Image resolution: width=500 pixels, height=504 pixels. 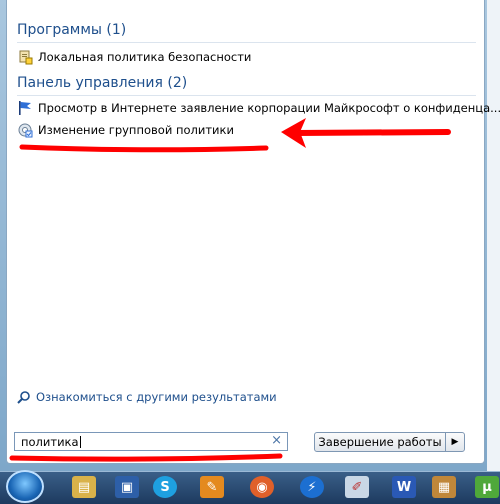 I want to click on search-value: политика, so click(x=51, y=442).